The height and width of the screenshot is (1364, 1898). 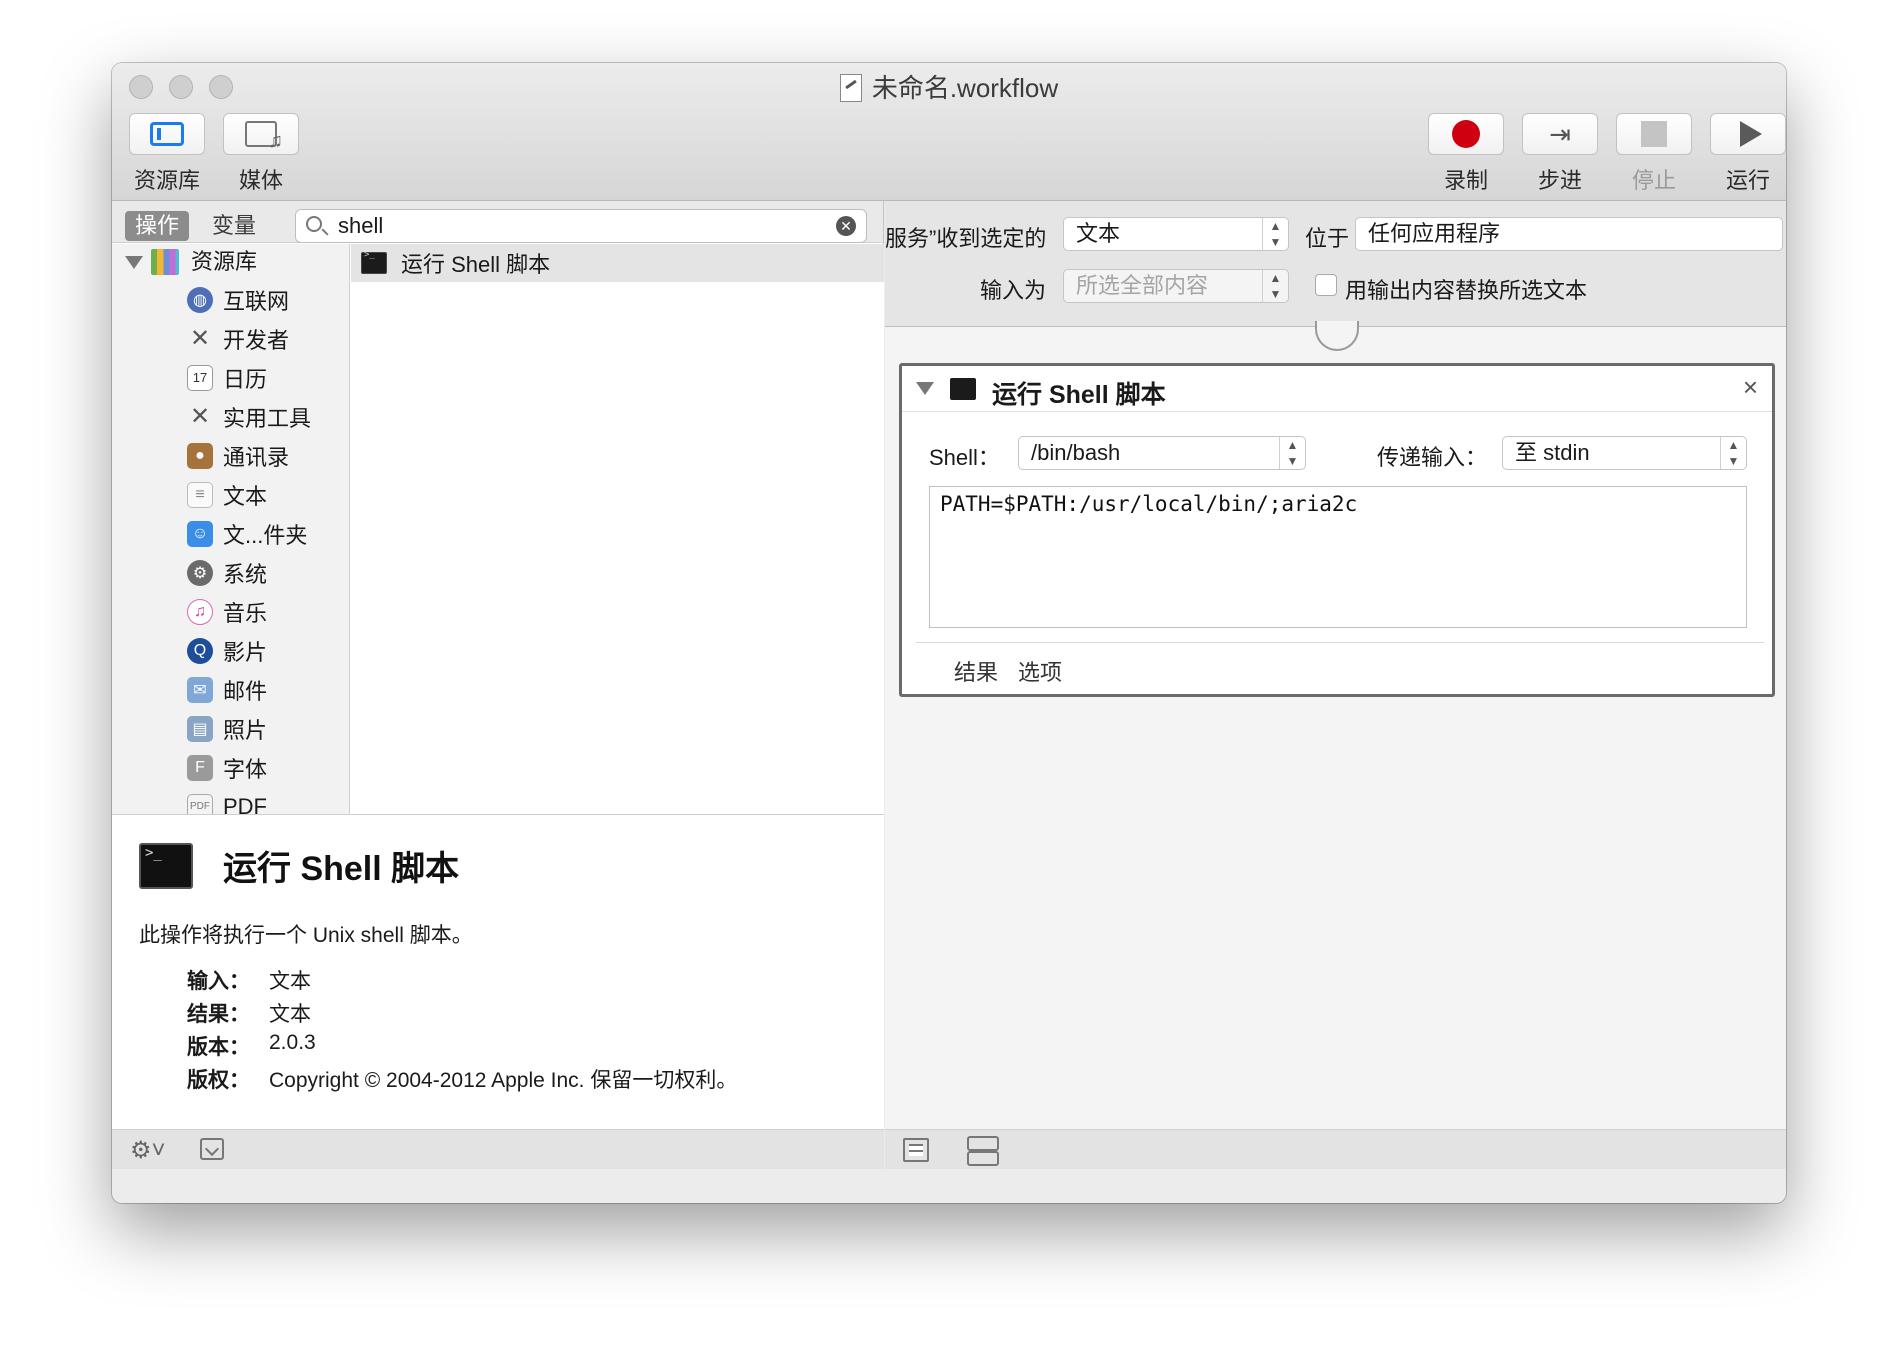 What do you see at coordinates (1176, 234) in the screenshot?
I see `service-input-type-select: 文本 ▲ ▼` at bounding box center [1176, 234].